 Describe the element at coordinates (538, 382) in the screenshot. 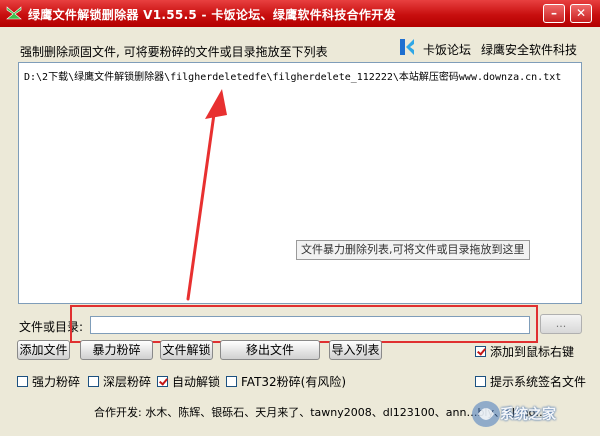

I see `checkbox-label: 提示系统签名文件` at that location.